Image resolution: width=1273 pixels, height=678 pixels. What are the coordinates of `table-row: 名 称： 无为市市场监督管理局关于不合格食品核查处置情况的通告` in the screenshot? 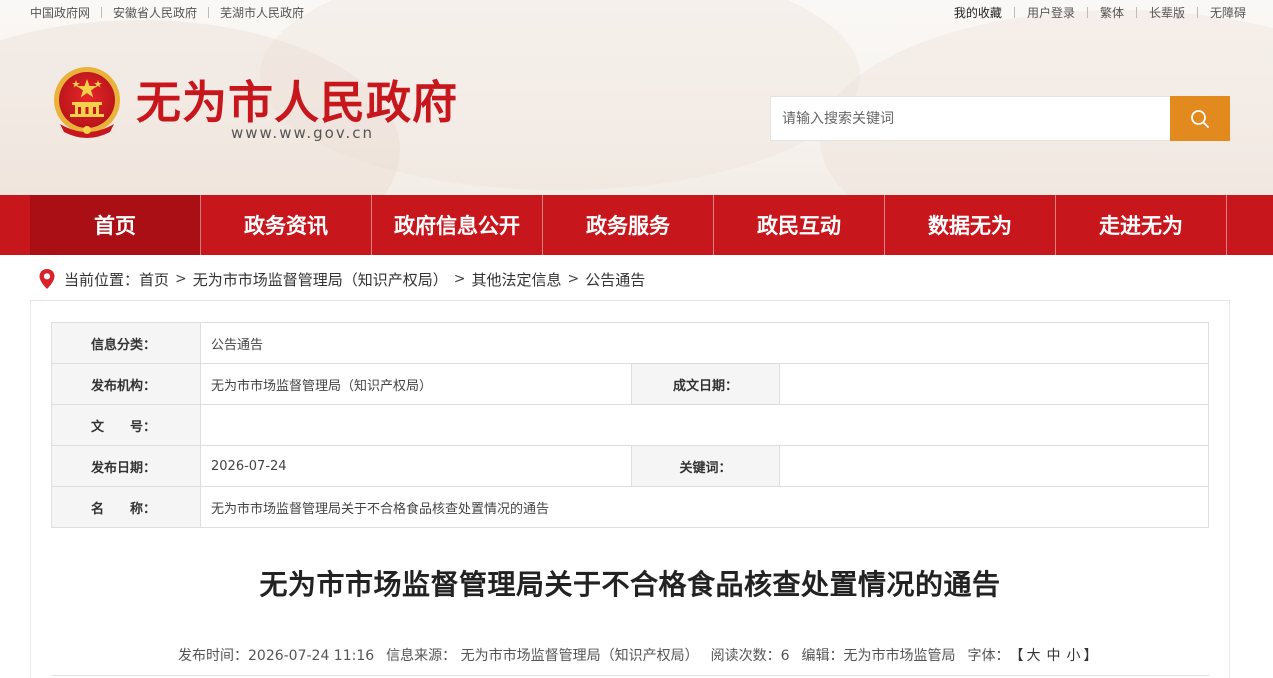 It's located at (630, 507).